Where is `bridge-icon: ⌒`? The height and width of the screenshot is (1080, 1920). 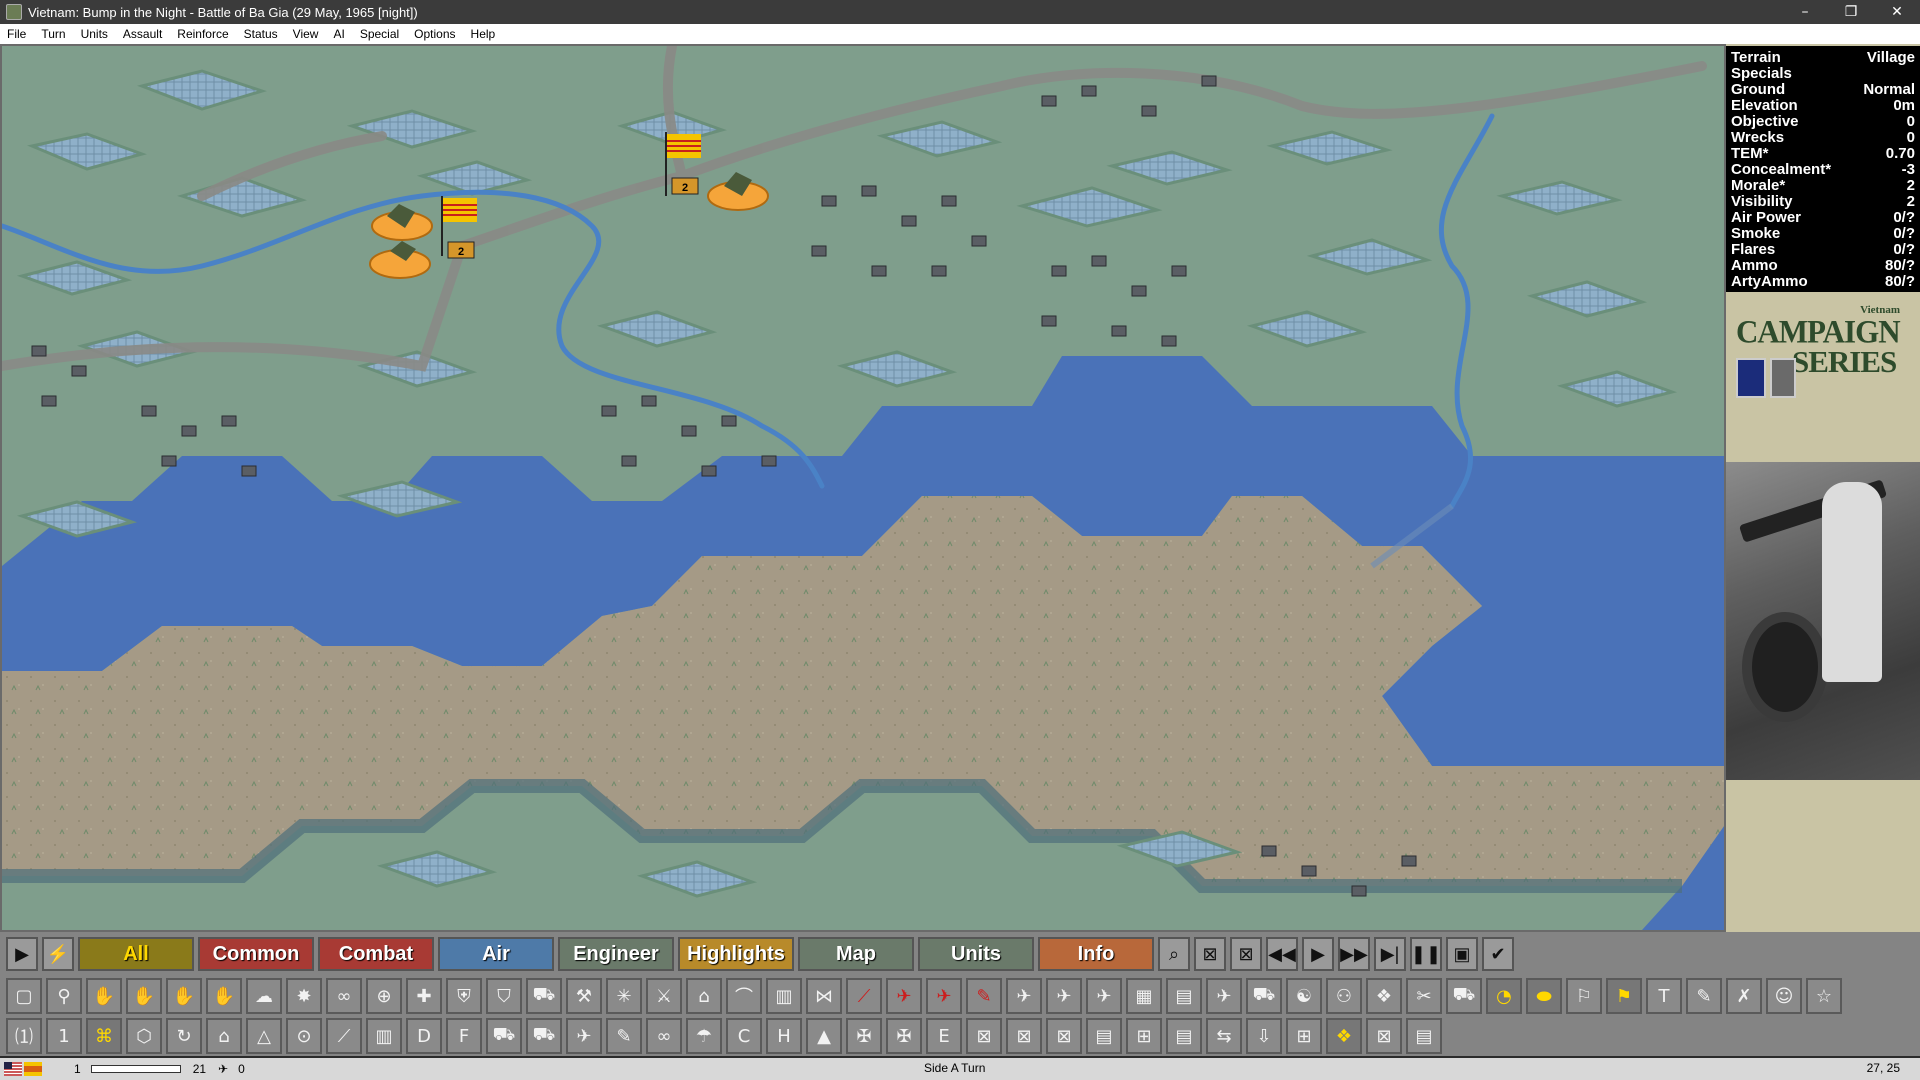
bridge-icon: ⌒ is located at coordinates (744, 996).